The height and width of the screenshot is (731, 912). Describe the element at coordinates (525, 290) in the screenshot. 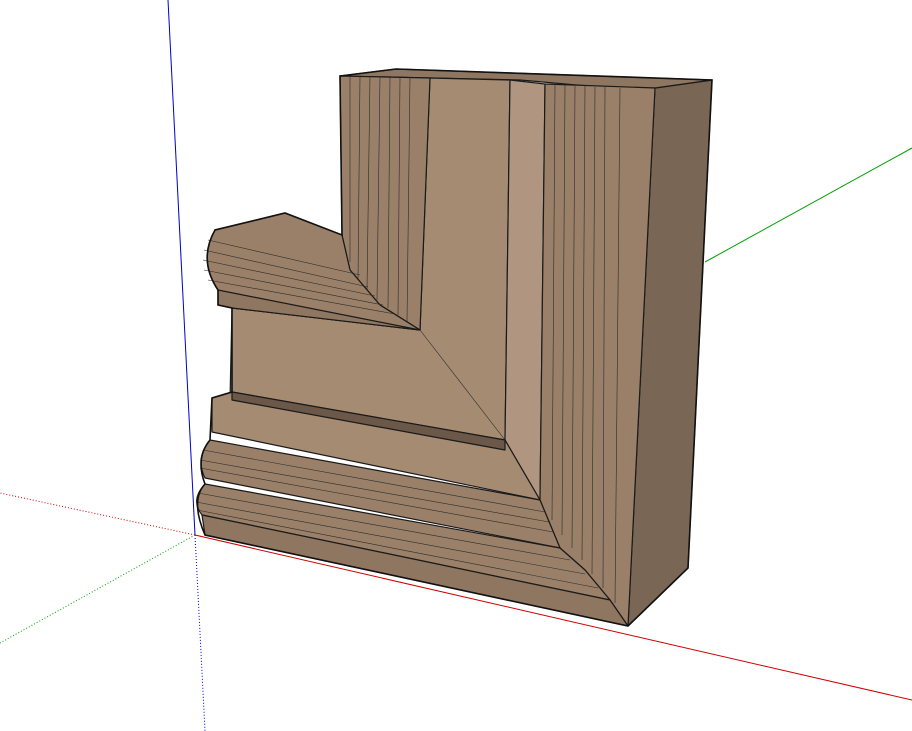

I see `vertical-step` at that location.